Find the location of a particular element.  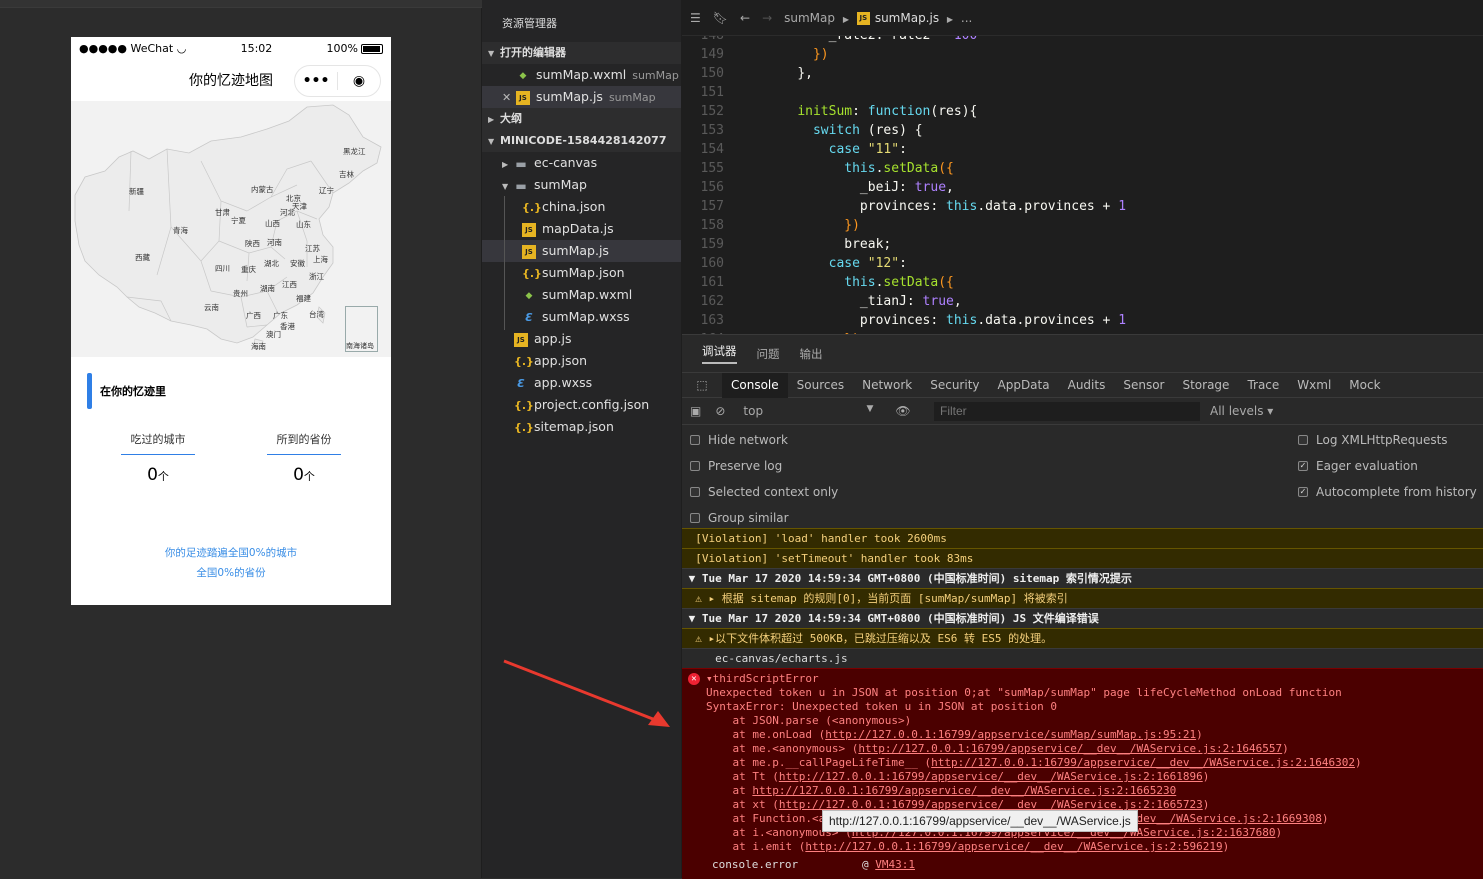

tab-audits: Audits is located at coordinates (1087, 385).